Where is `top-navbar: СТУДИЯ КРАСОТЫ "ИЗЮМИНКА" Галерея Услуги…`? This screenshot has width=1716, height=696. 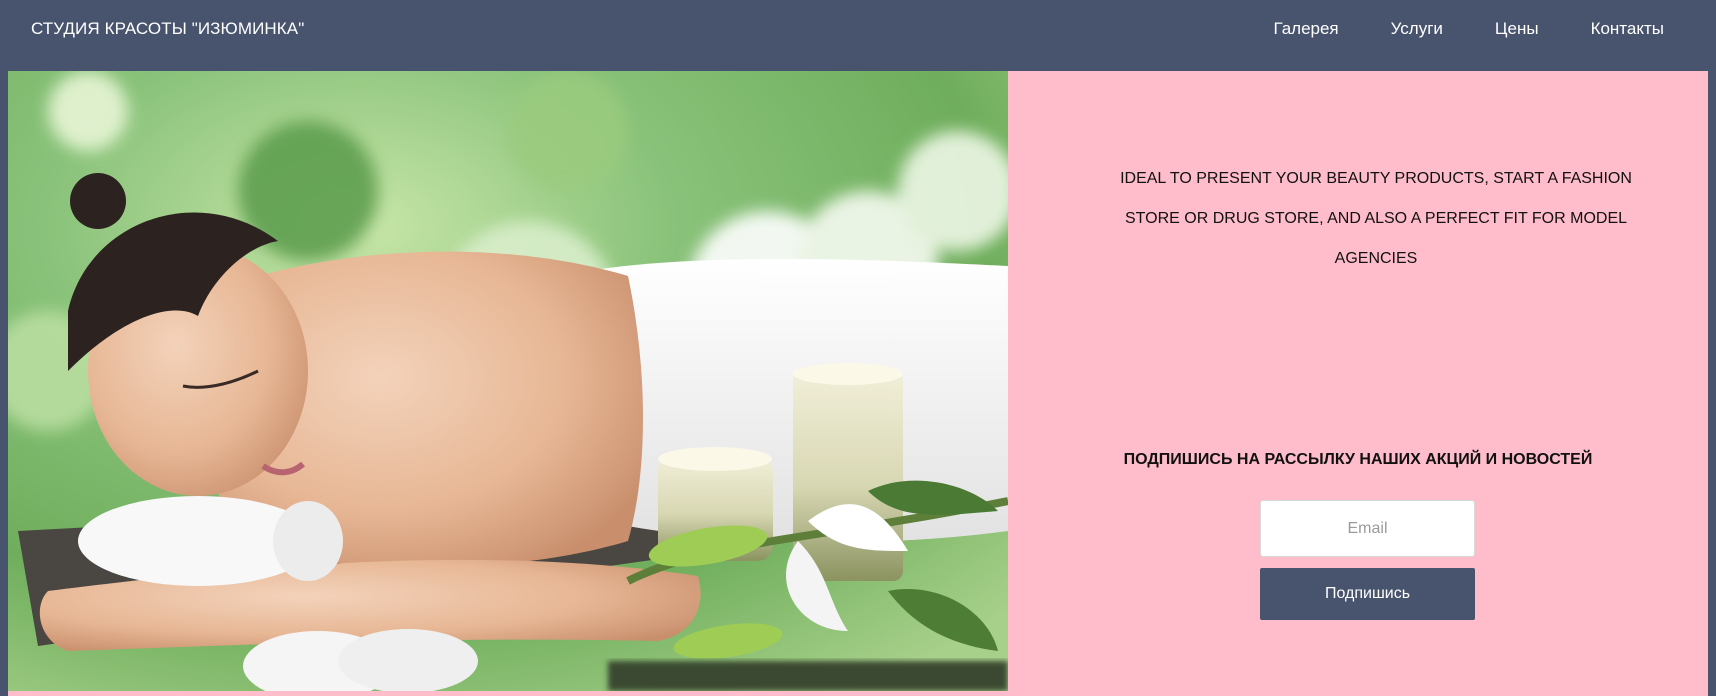
top-navbar: СТУДИЯ КРАСОТЫ "ИЗЮМИНКА" Галерея Услуги… is located at coordinates (858, 35).